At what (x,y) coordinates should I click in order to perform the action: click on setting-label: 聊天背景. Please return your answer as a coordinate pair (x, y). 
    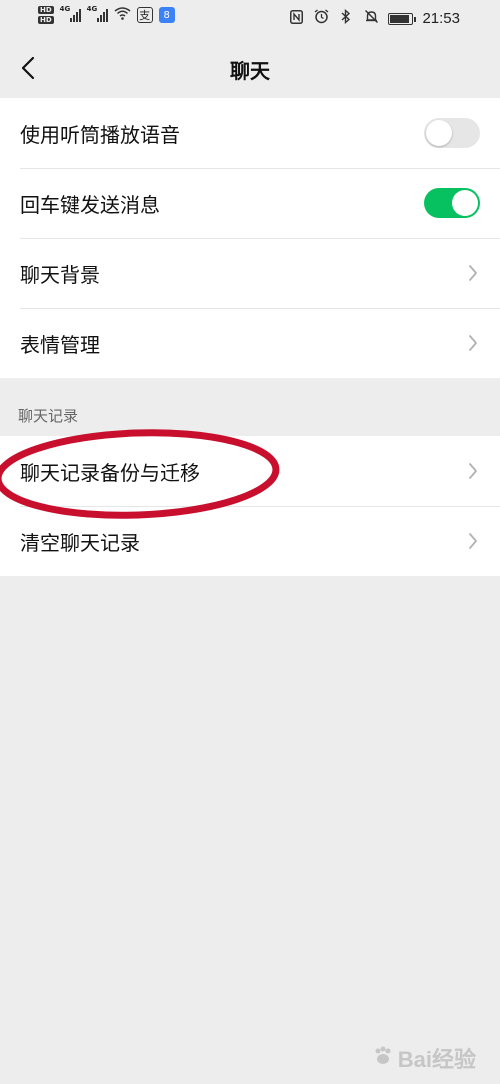
    Looking at the image, I should click on (60, 274).